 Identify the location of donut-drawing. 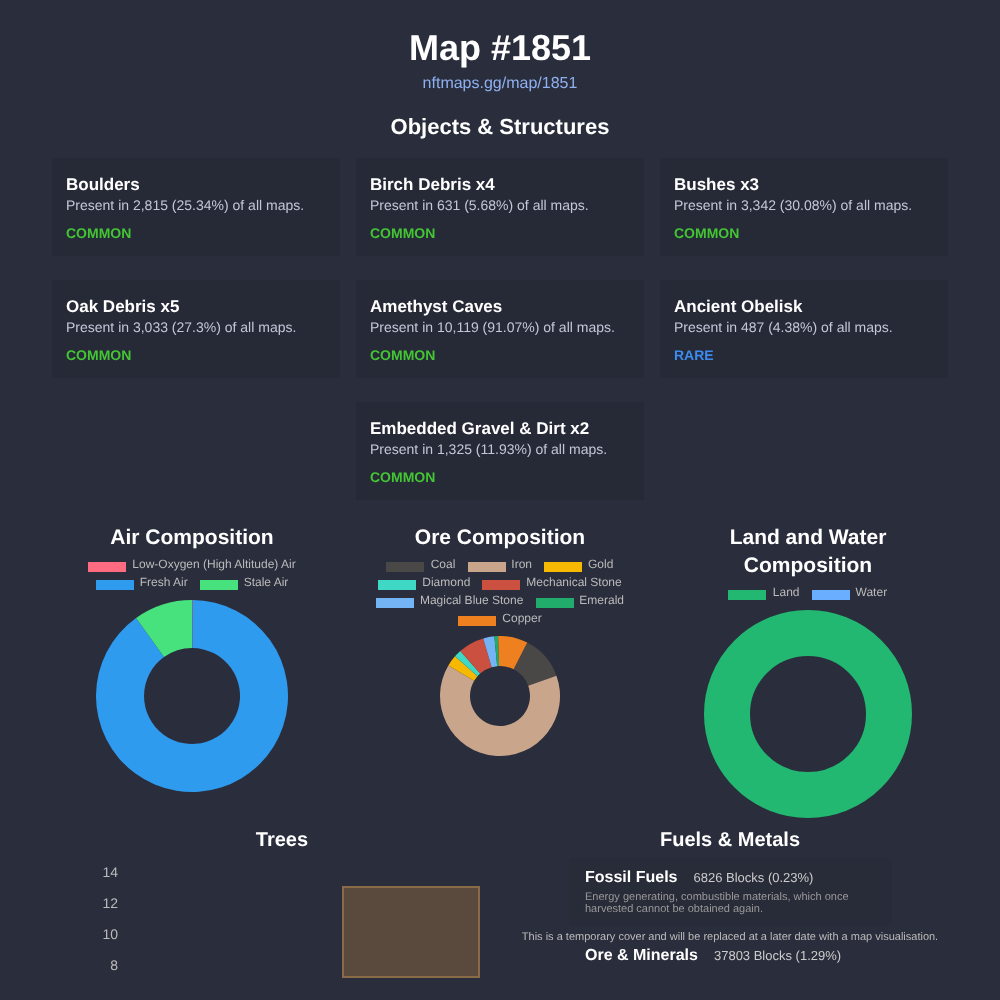
(500, 696).